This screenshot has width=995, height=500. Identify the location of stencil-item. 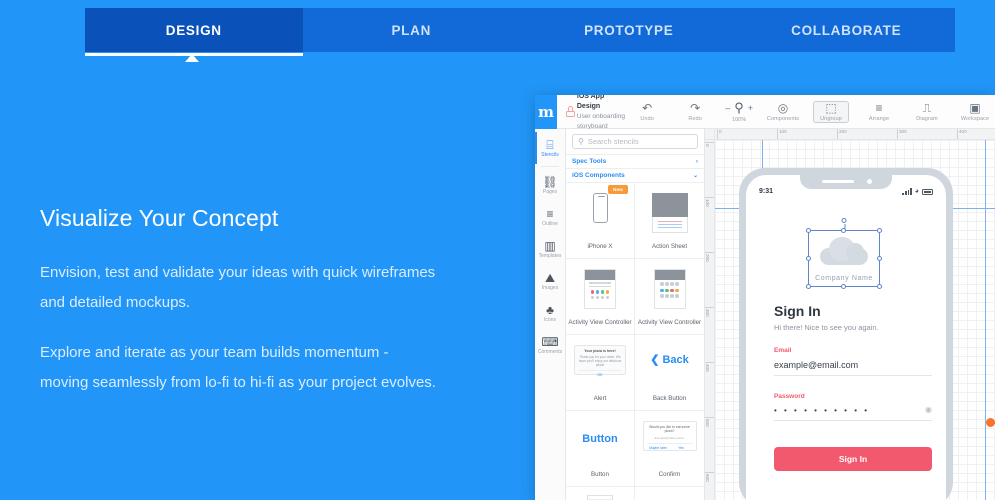
(600, 493).